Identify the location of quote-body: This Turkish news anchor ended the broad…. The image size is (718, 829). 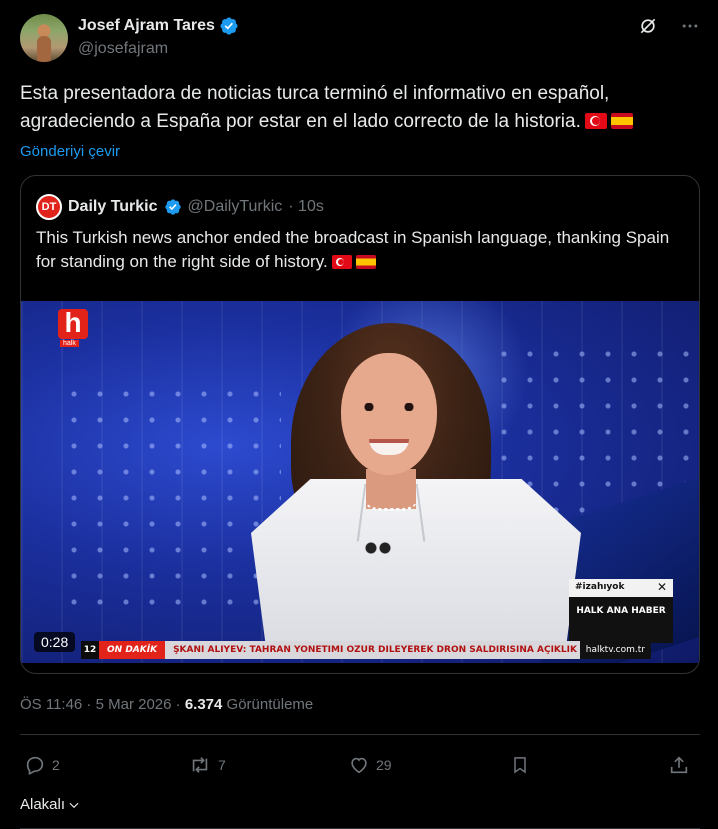
(353, 249).